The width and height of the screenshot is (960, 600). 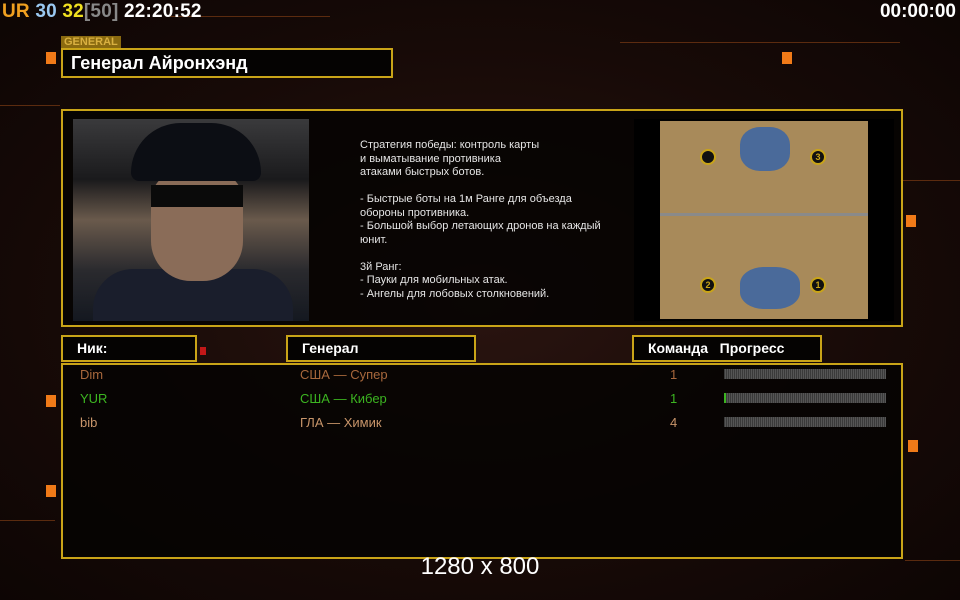 I want to click on general-portrait, so click(x=191, y=220).